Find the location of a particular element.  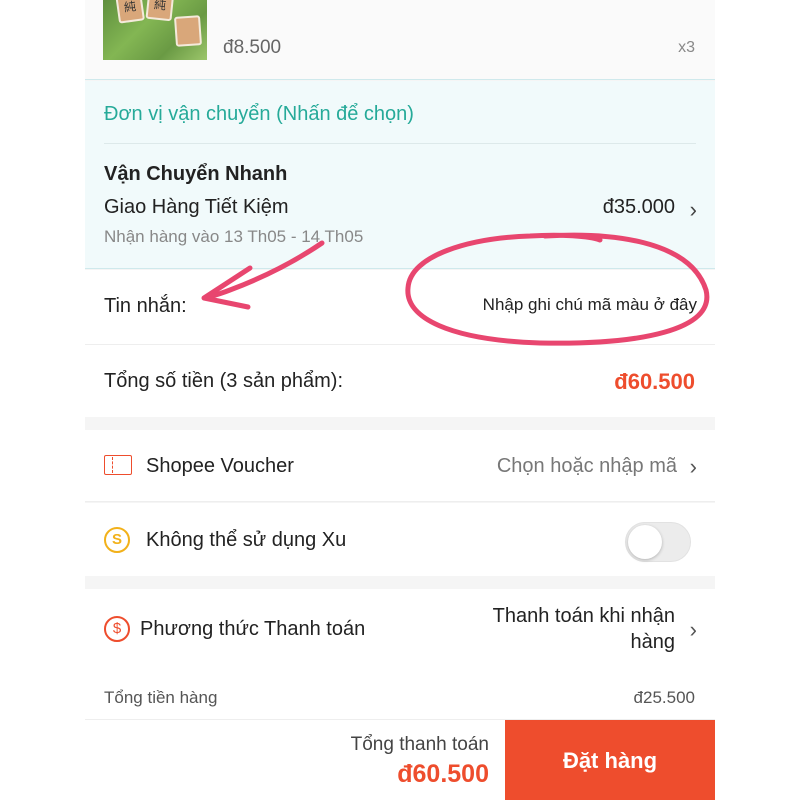

product-quantity: x3 is located at coordinates (686, 47).